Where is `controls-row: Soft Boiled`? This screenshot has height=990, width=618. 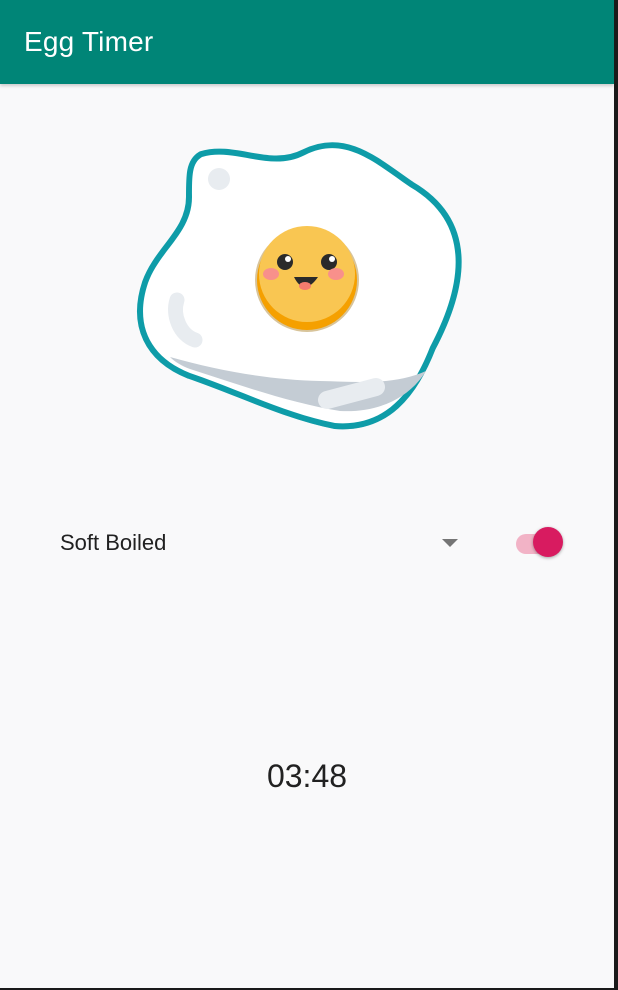
controls-row: Soft Boiled is located at coordinates (307, 543).